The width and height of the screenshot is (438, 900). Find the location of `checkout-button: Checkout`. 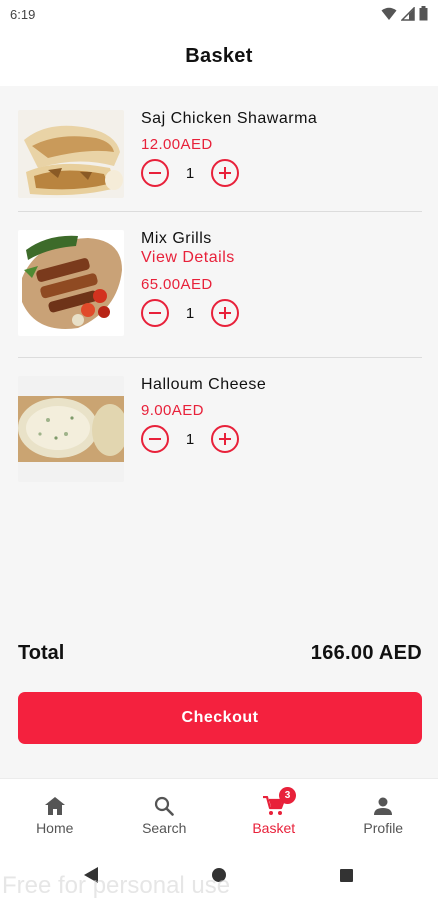

checkout-button: Checkout is located at coordinates (220, 718).